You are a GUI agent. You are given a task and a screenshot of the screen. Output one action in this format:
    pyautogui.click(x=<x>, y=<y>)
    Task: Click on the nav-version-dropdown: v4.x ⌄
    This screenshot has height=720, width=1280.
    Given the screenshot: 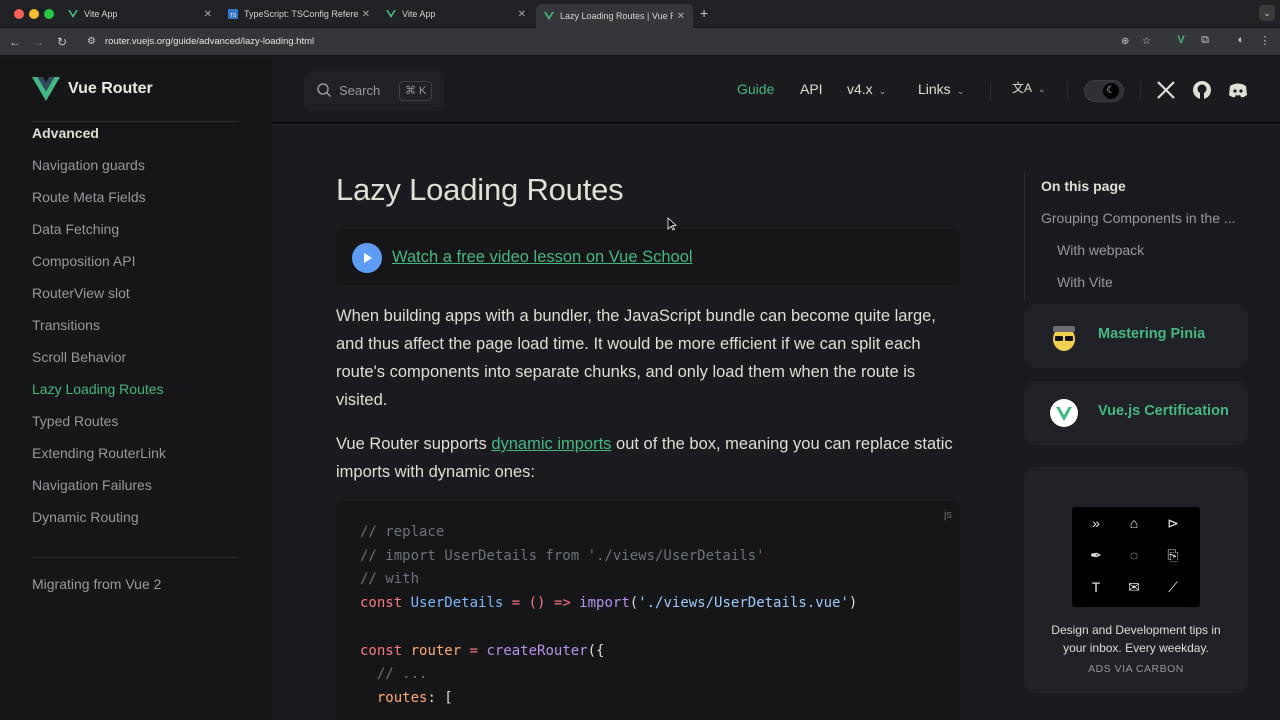 What is the action you would take?
    pyautogui.click(x=866, y=89)
    